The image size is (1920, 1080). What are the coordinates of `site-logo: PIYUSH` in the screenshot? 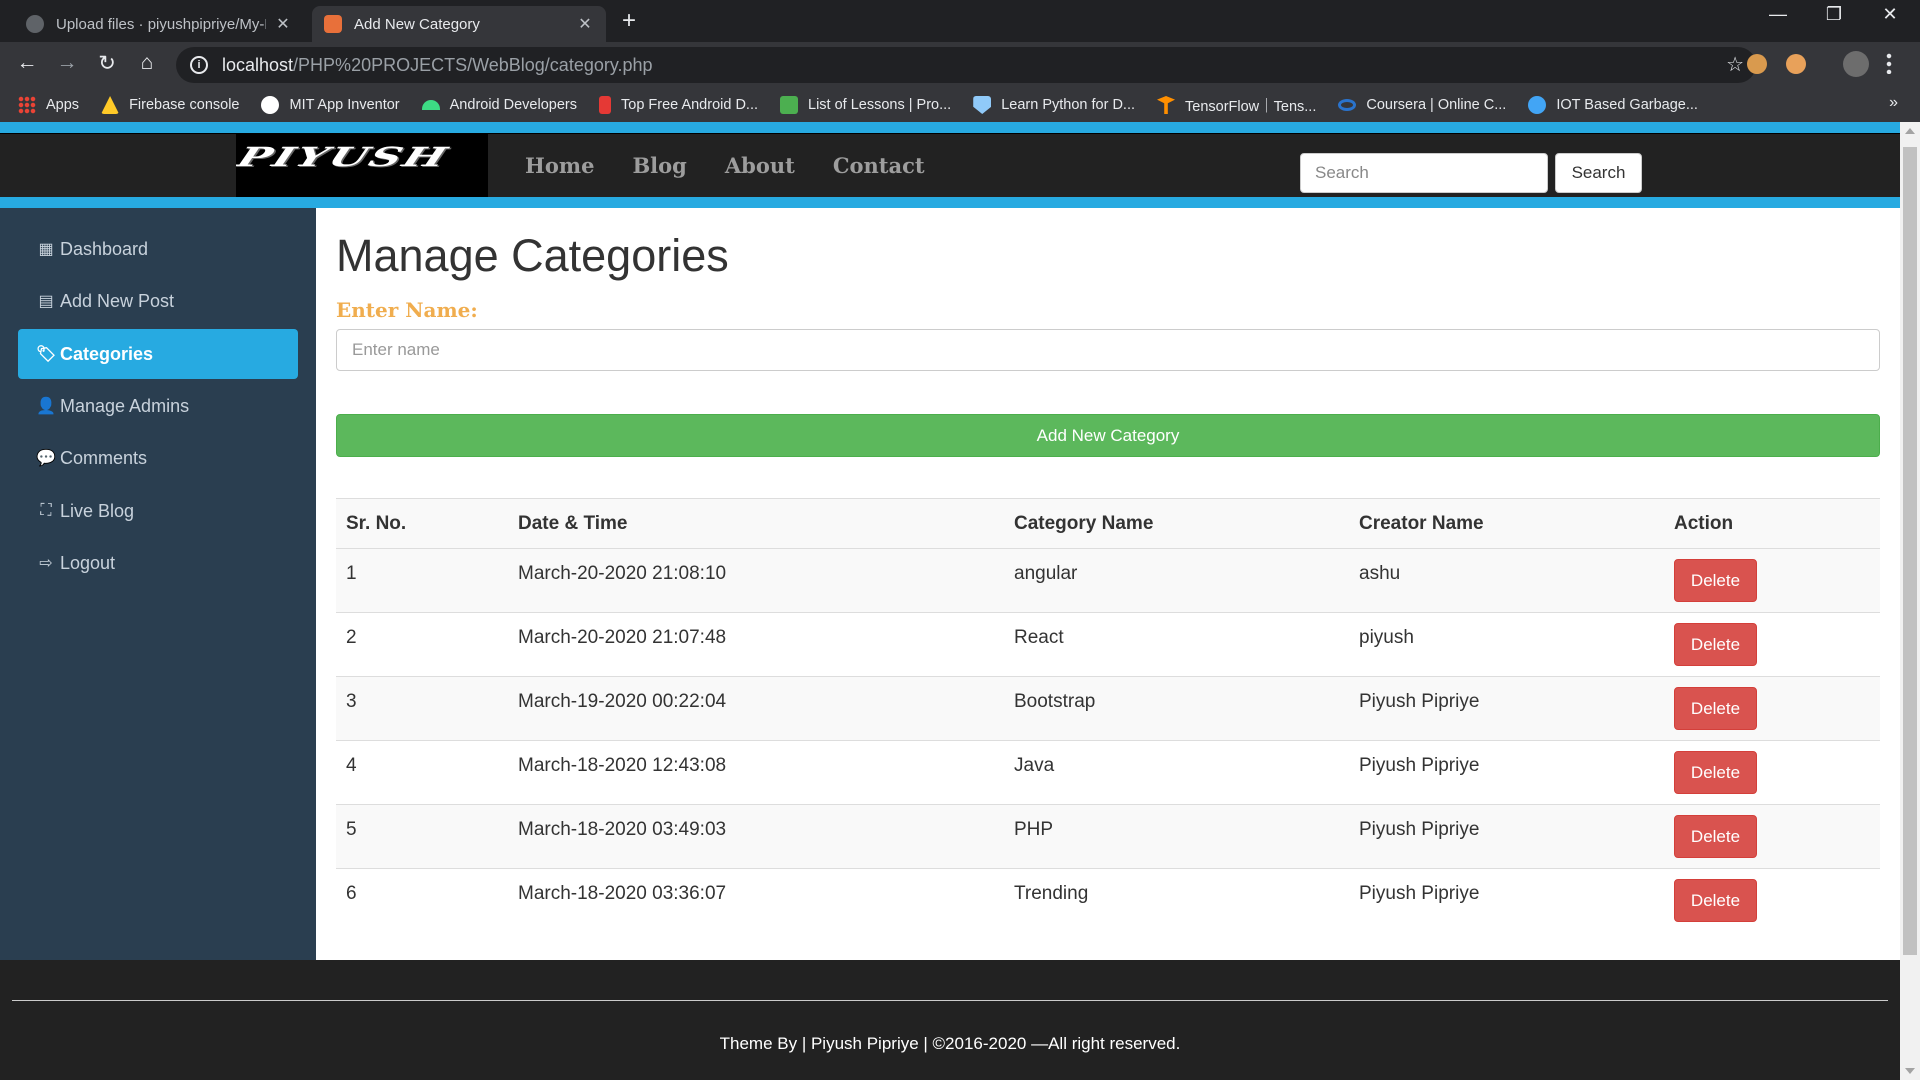 It's located at (362, 165).